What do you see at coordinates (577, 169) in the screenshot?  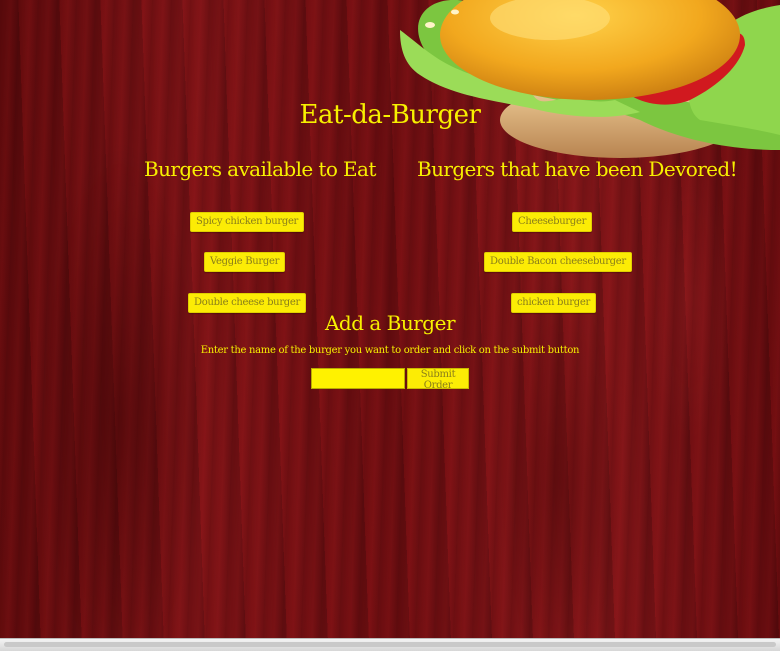 I see `devoured-burgers-heading: Burgers that have been Devored!` at bounding box center [577, 169].